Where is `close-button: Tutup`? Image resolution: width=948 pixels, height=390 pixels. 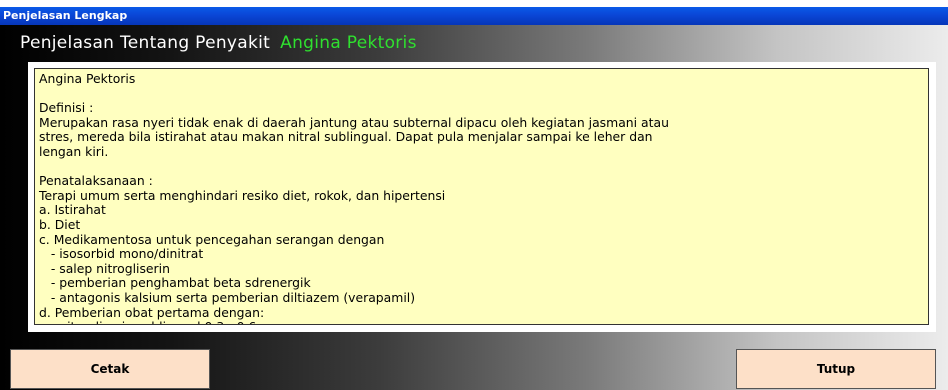 close-button: Tutup is located at coordinates (836, 369).